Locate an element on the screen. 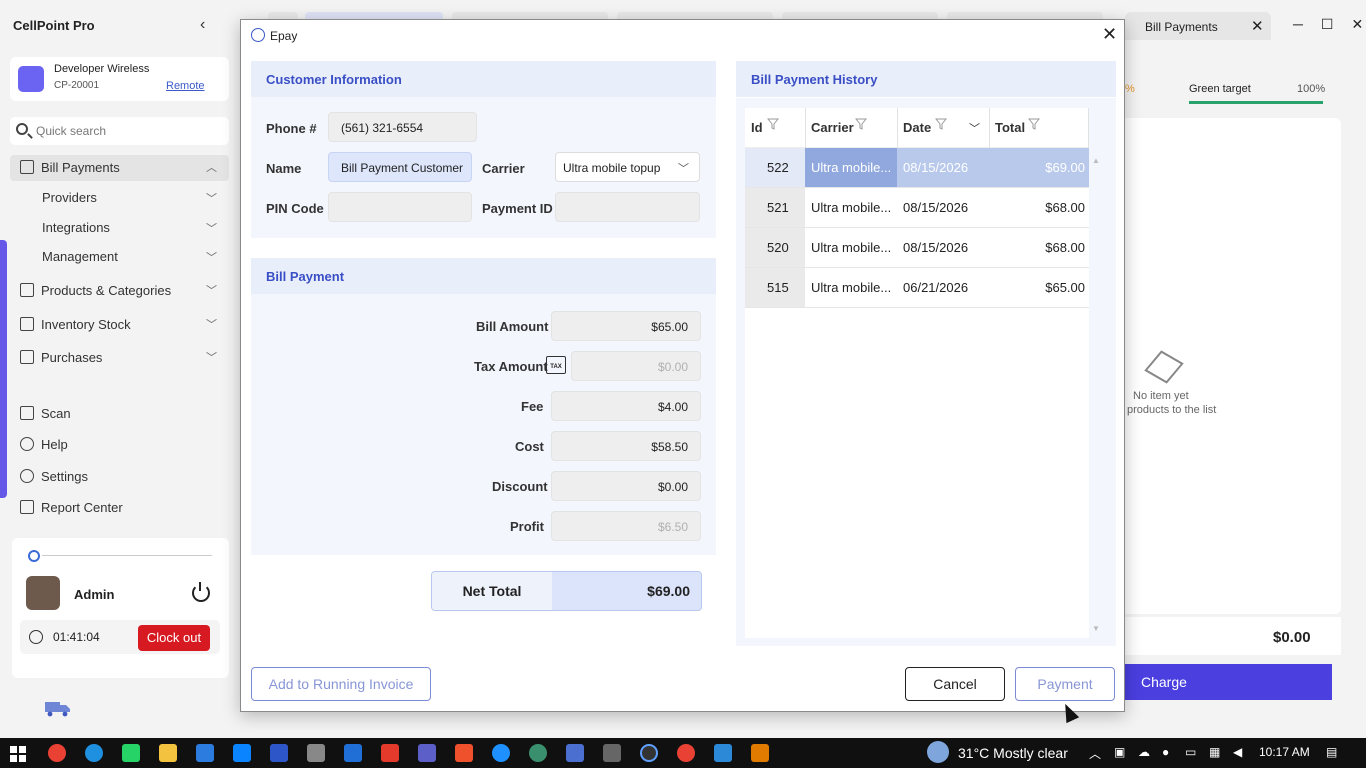 This screenshot has width=1366, height=768. phone-field: (561) 321-6554 is located at coordinates (402, 127).